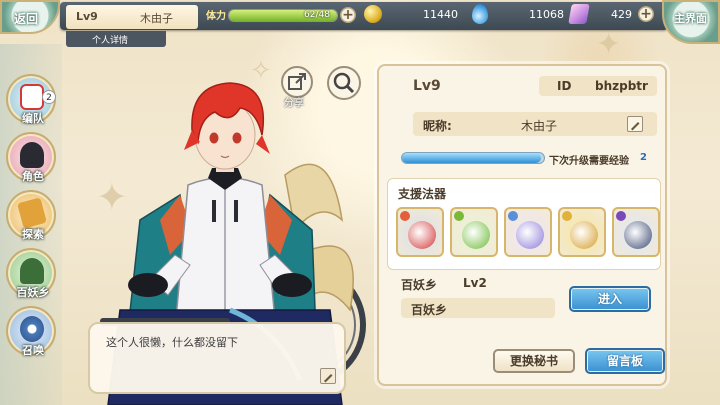 Image resolution: width=720 pixels, height=405 pixels. I want to click on sidebar-item-label: 探索, so click(33, 234).